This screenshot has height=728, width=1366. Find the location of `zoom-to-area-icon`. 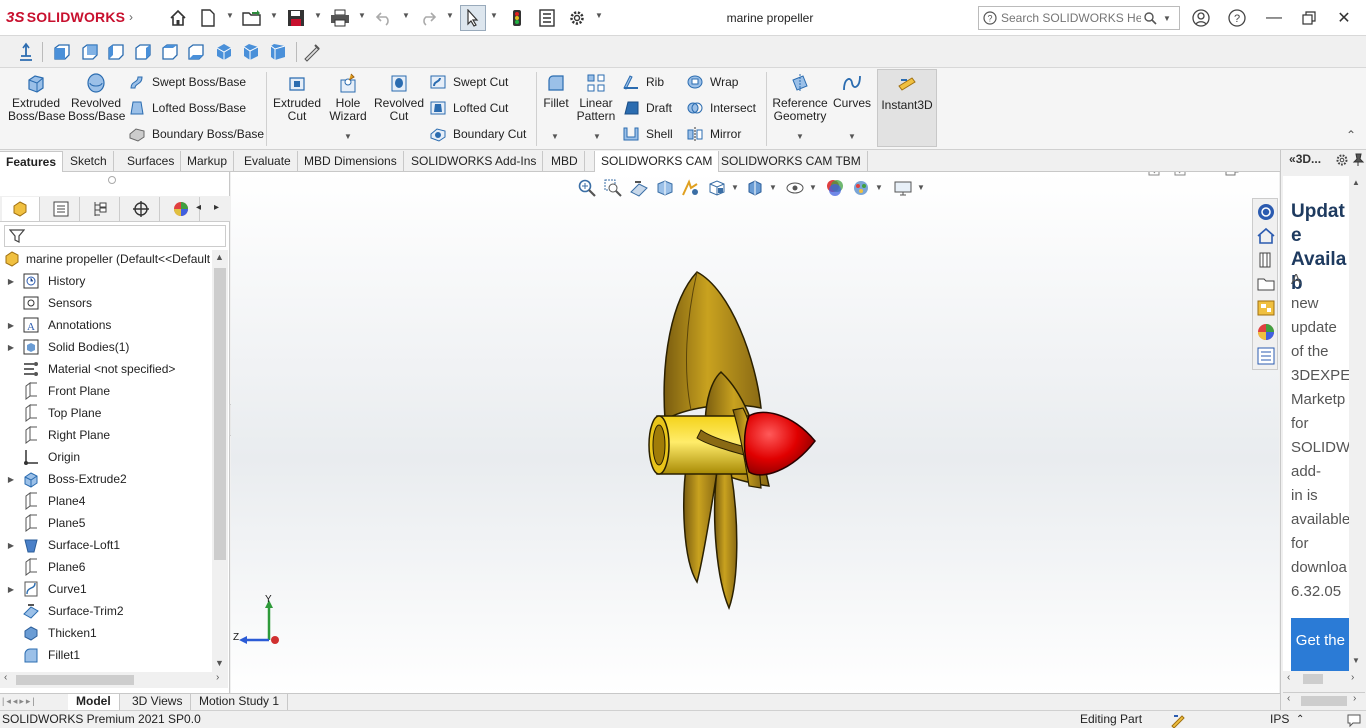

zoom-to-area-icon is located at coordinates (613, 188).